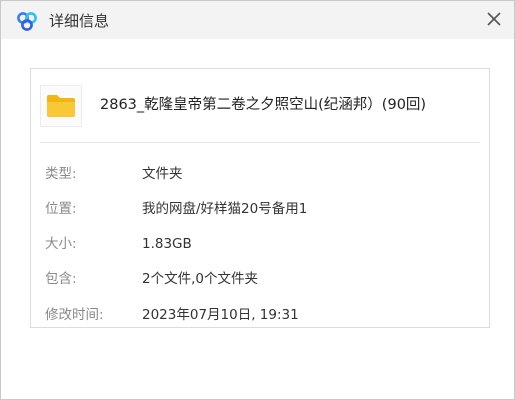 This screenshot has height=400, width=515. What do you see at coordinates (27, 21) in the screenshot?
I see `baidu-netdisk-logo-icon` at bounding box center [27, 21].